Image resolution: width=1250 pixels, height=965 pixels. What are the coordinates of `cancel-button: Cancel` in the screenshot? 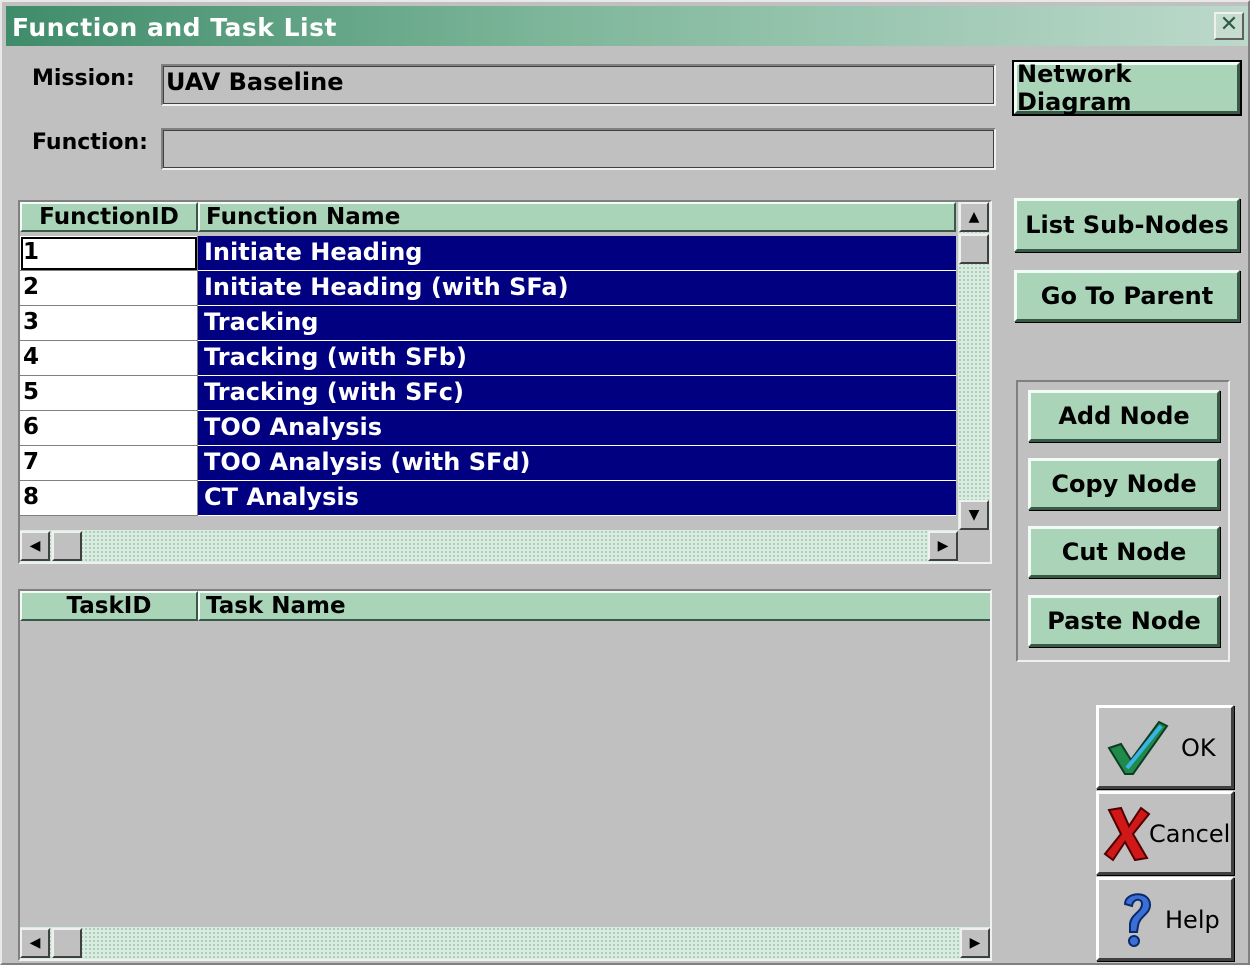 It's located at (1165, 833).